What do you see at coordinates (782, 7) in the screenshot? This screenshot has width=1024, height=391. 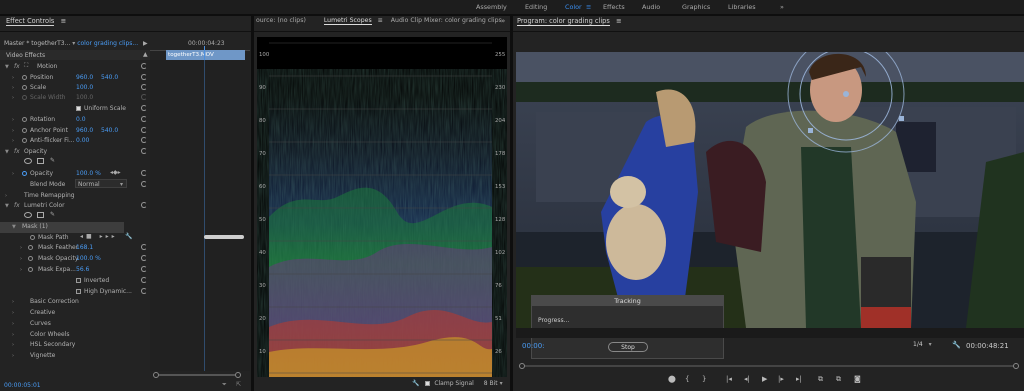 I see `workspace-overflow-icon: »` at bounding box center [782, 7].